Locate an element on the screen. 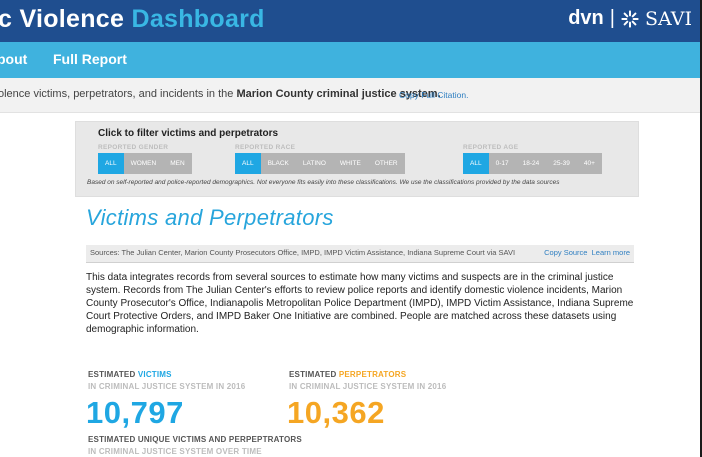  age-option-18-24: 18-24 is located at coordinates (531, 163).